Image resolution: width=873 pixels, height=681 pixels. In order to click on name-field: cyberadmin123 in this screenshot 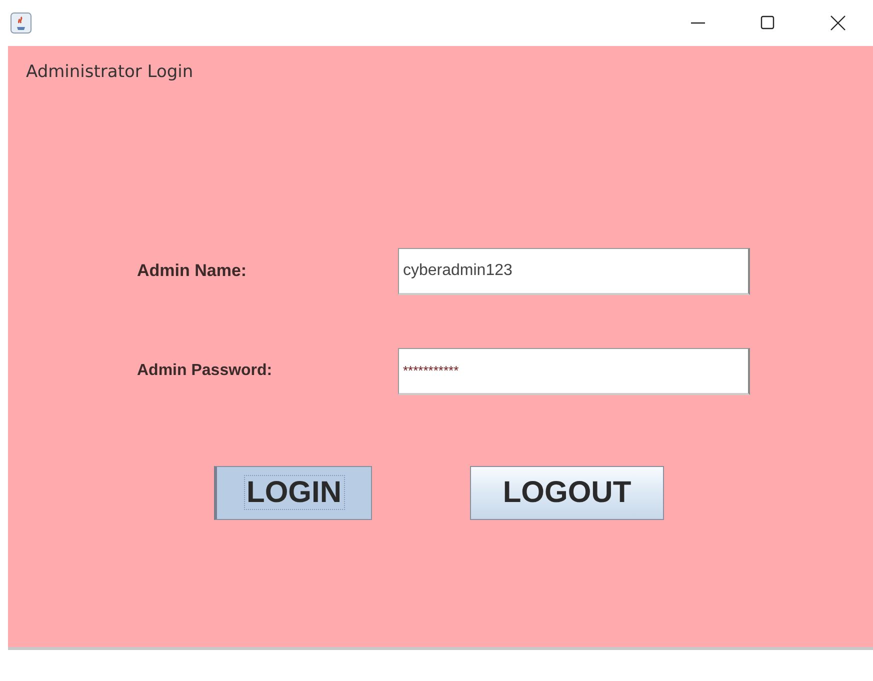, I will do `click(574, 271)`.